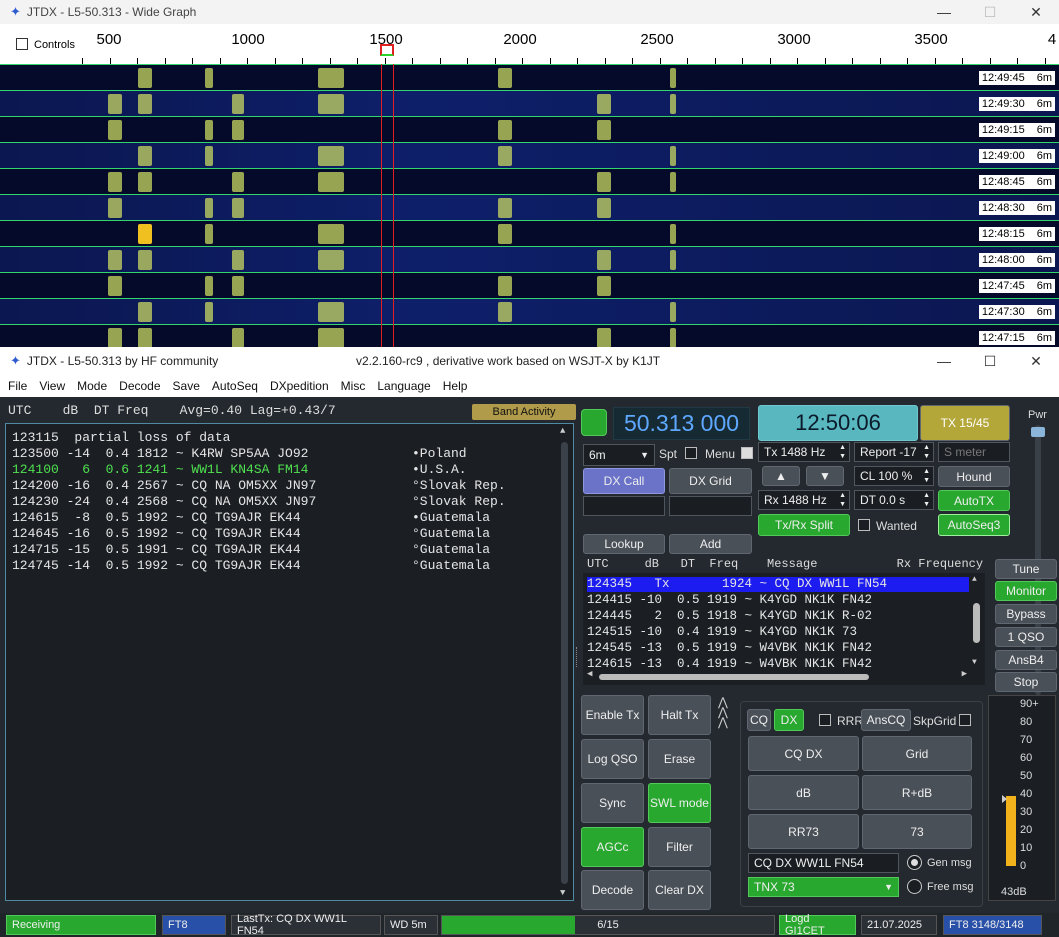 This screenshot has width=1059, height=937. Describe the element at coordinates (886, 720) in the screenshot. I see `anscq-button: AnsCQ` at that location.